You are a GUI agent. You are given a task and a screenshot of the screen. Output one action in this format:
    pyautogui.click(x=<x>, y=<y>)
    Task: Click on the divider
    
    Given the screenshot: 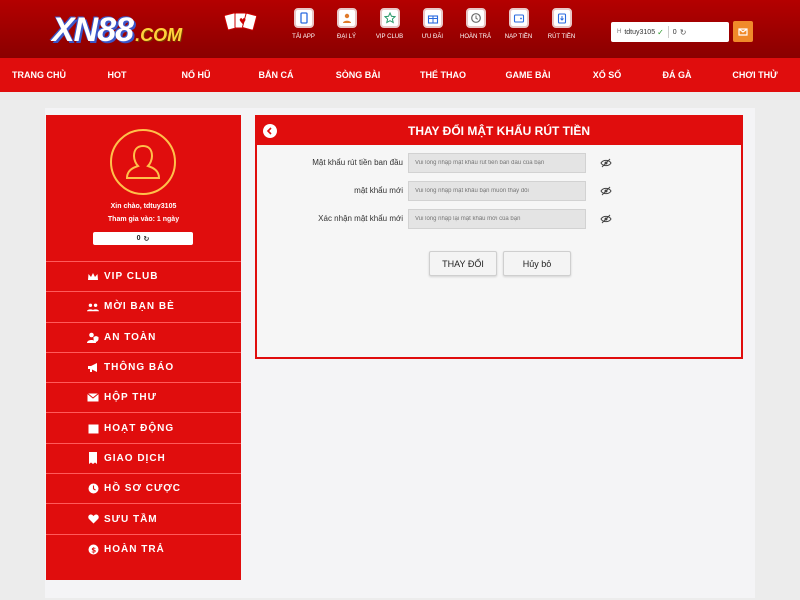 What is the action you would take?
    pyautogui.click(x=668, y=32)
    